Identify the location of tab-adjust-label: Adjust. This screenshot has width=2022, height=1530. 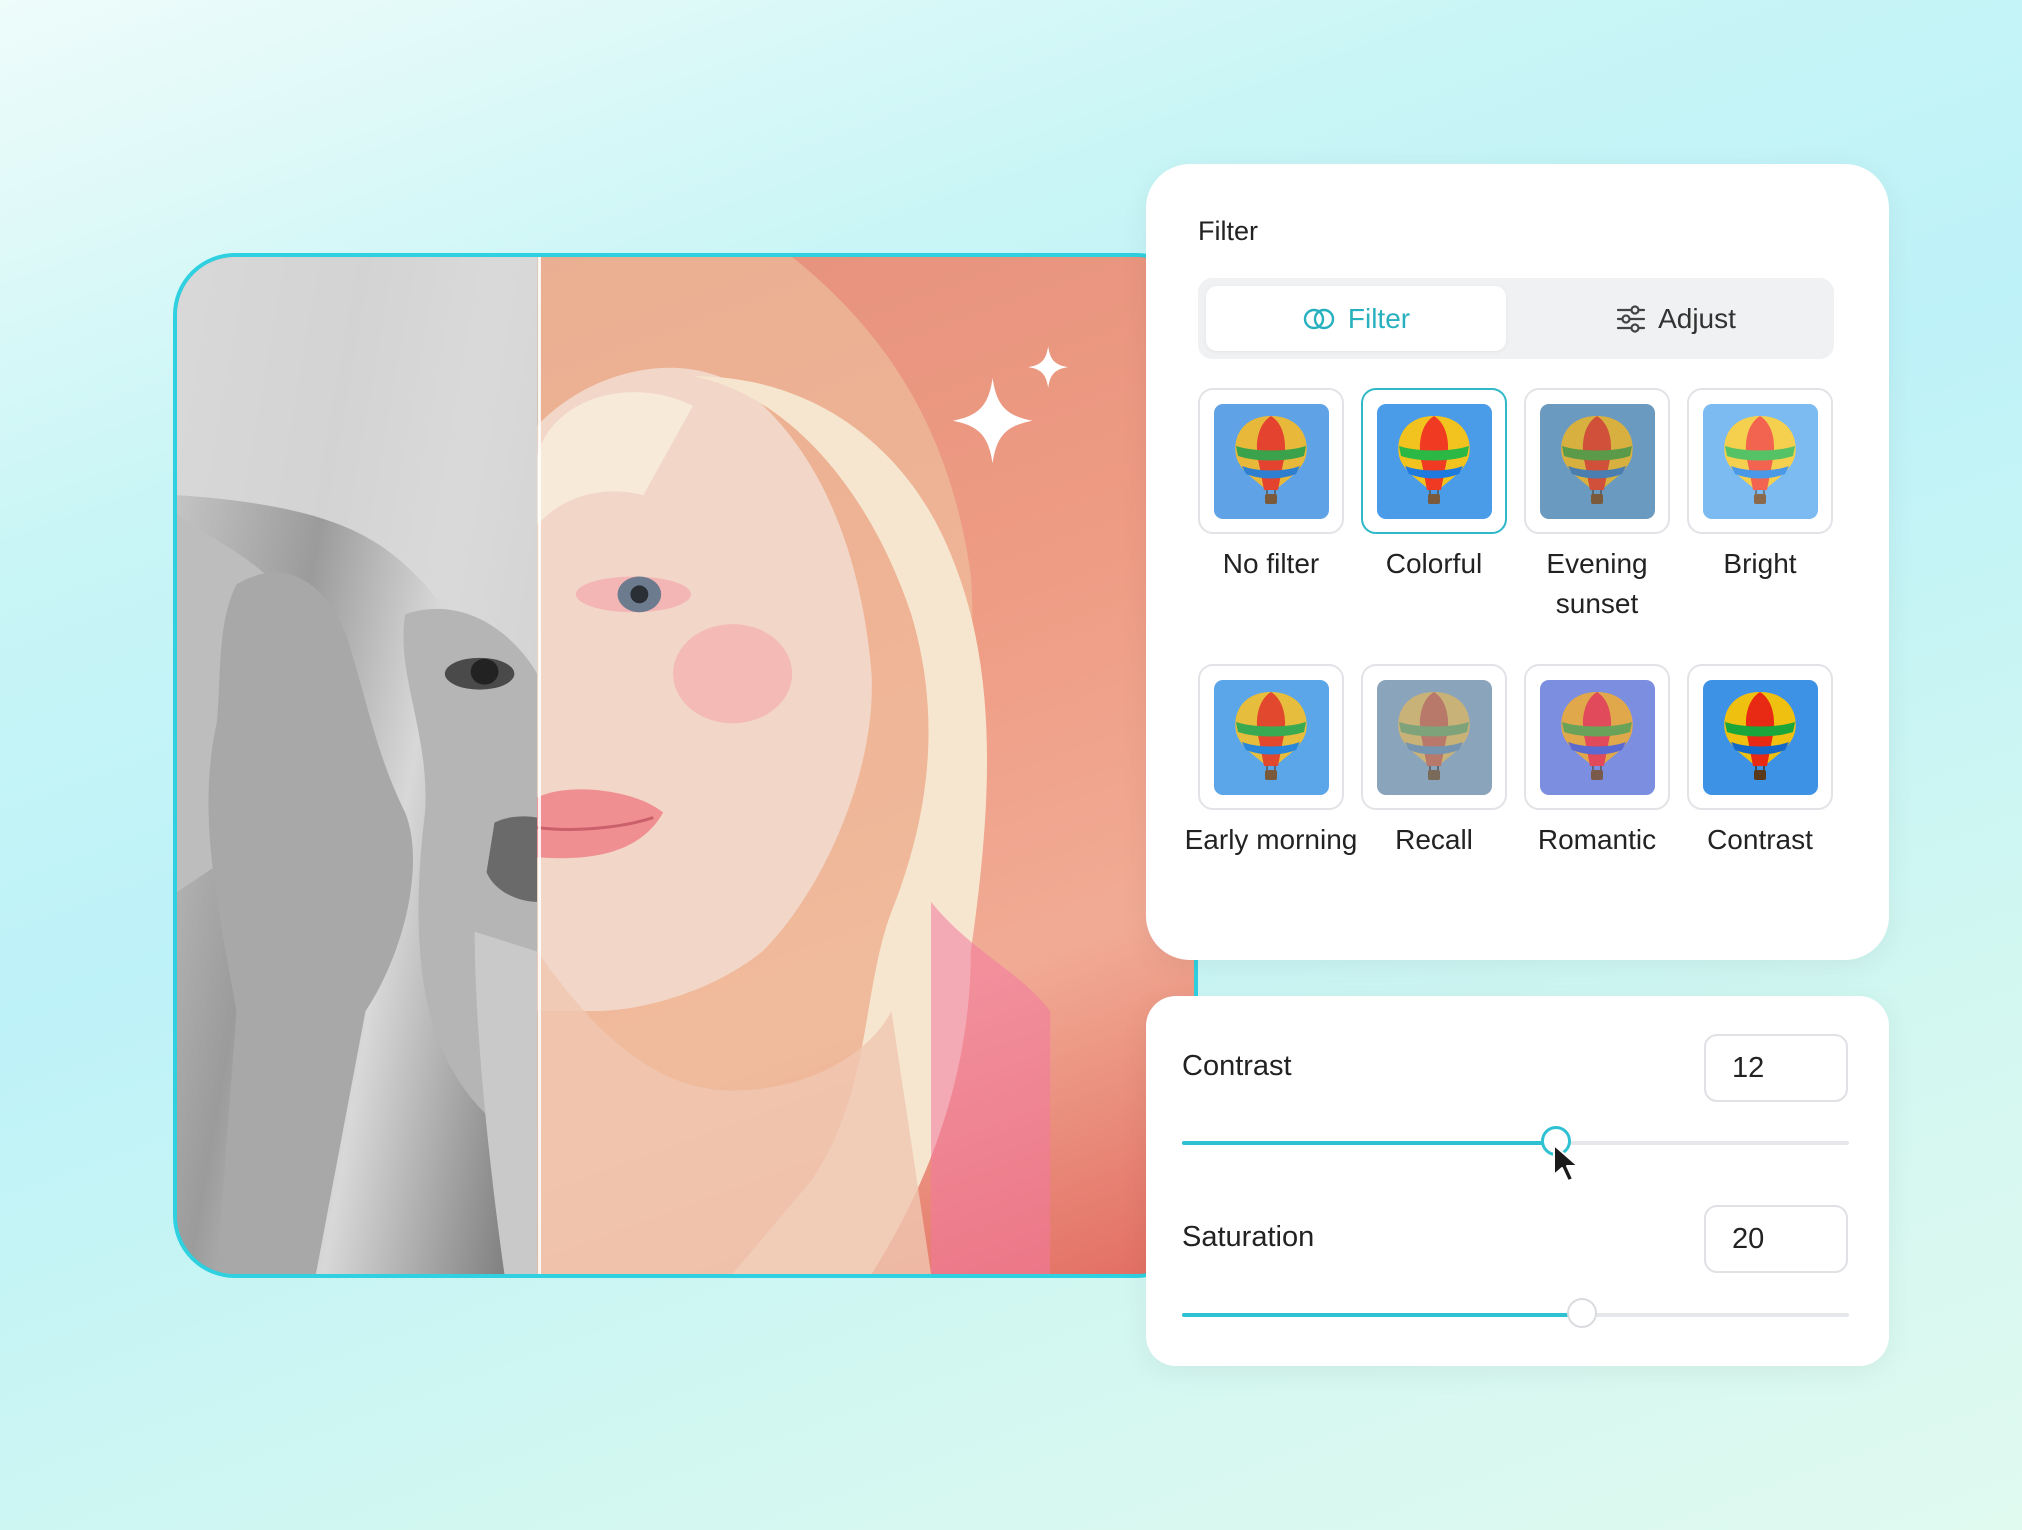
(1697, 318).